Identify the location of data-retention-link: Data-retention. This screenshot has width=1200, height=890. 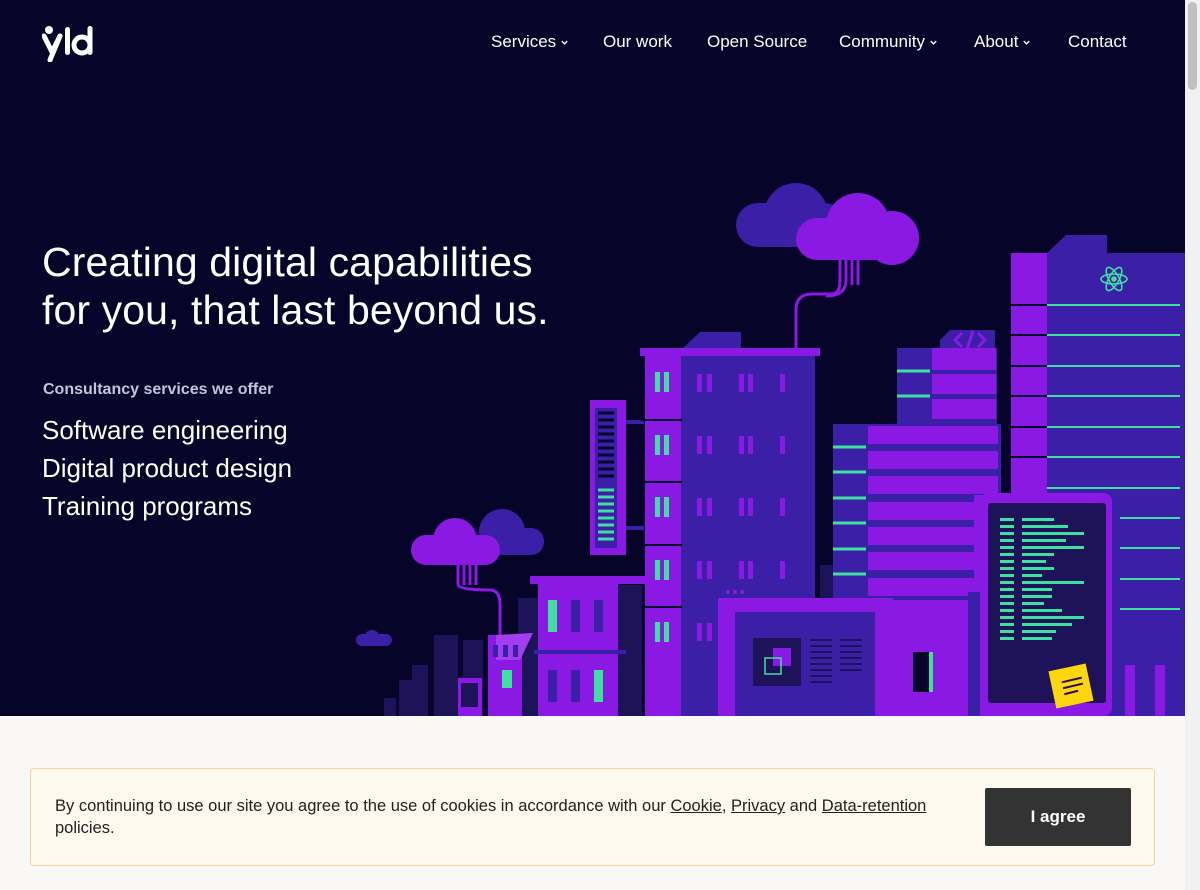
(874, 806).